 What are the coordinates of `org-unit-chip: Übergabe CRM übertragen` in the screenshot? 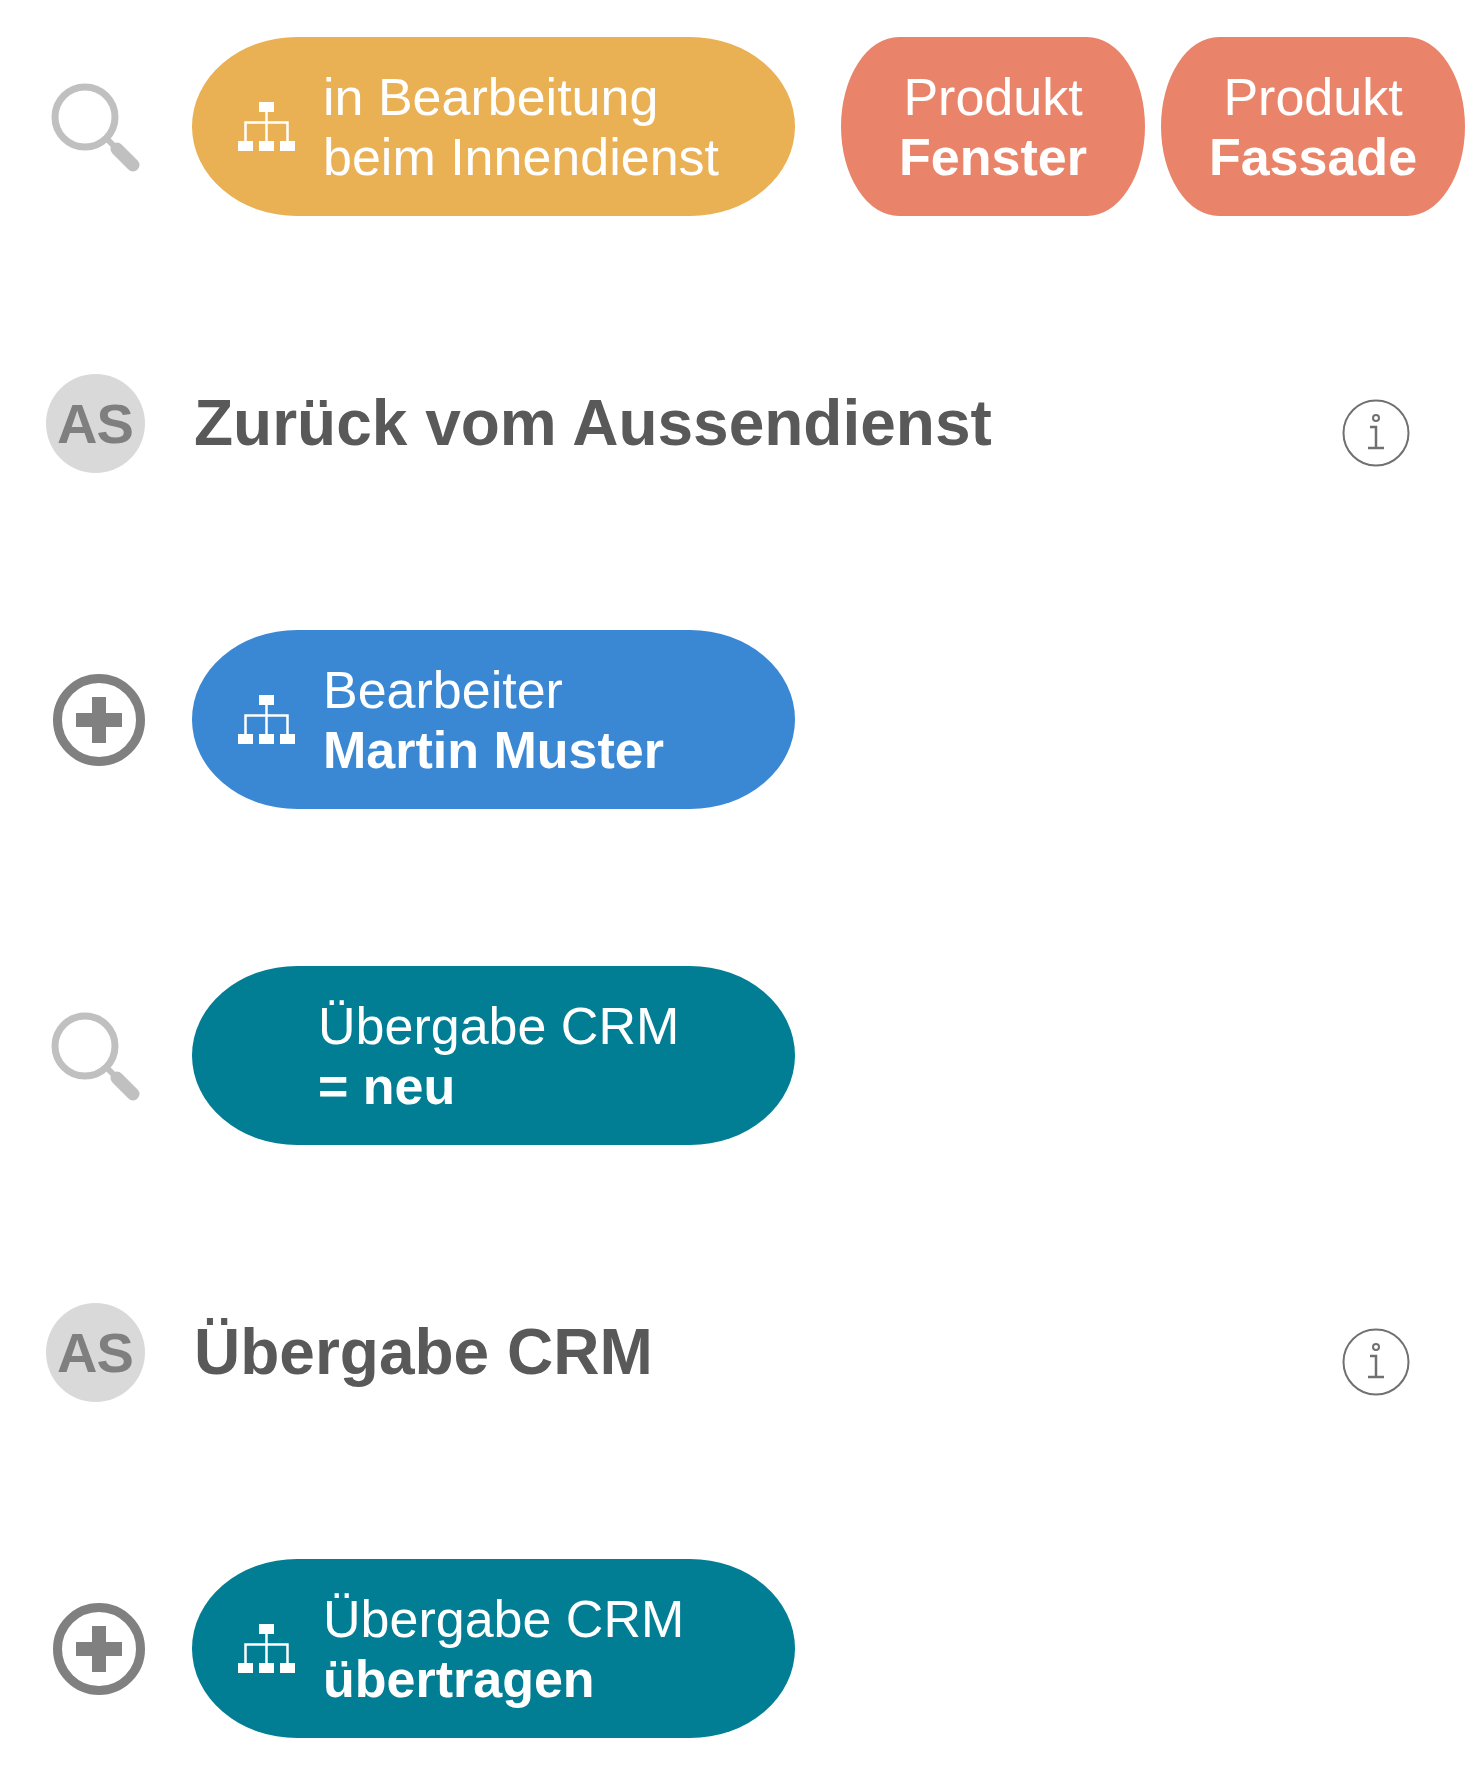 It's located at (493, 1648).